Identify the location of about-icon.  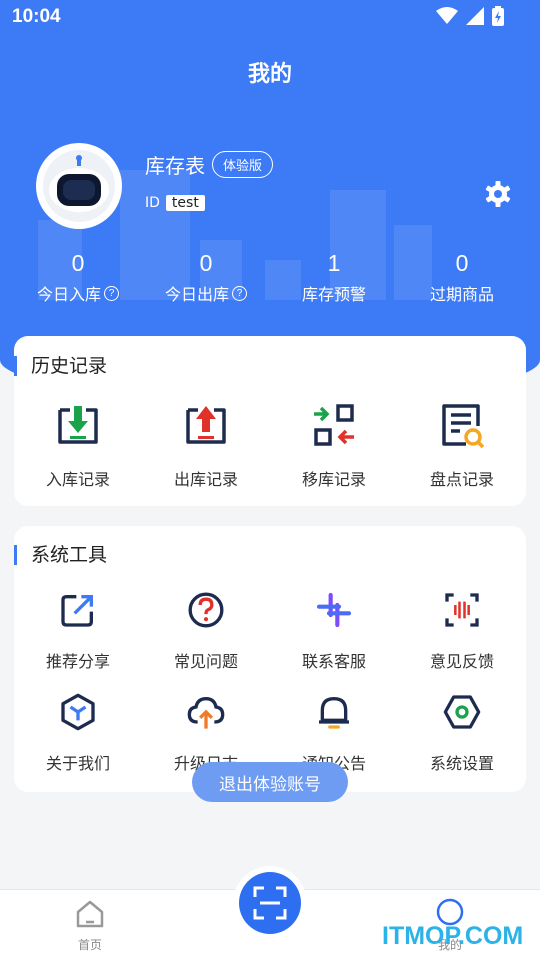
(78, 712).